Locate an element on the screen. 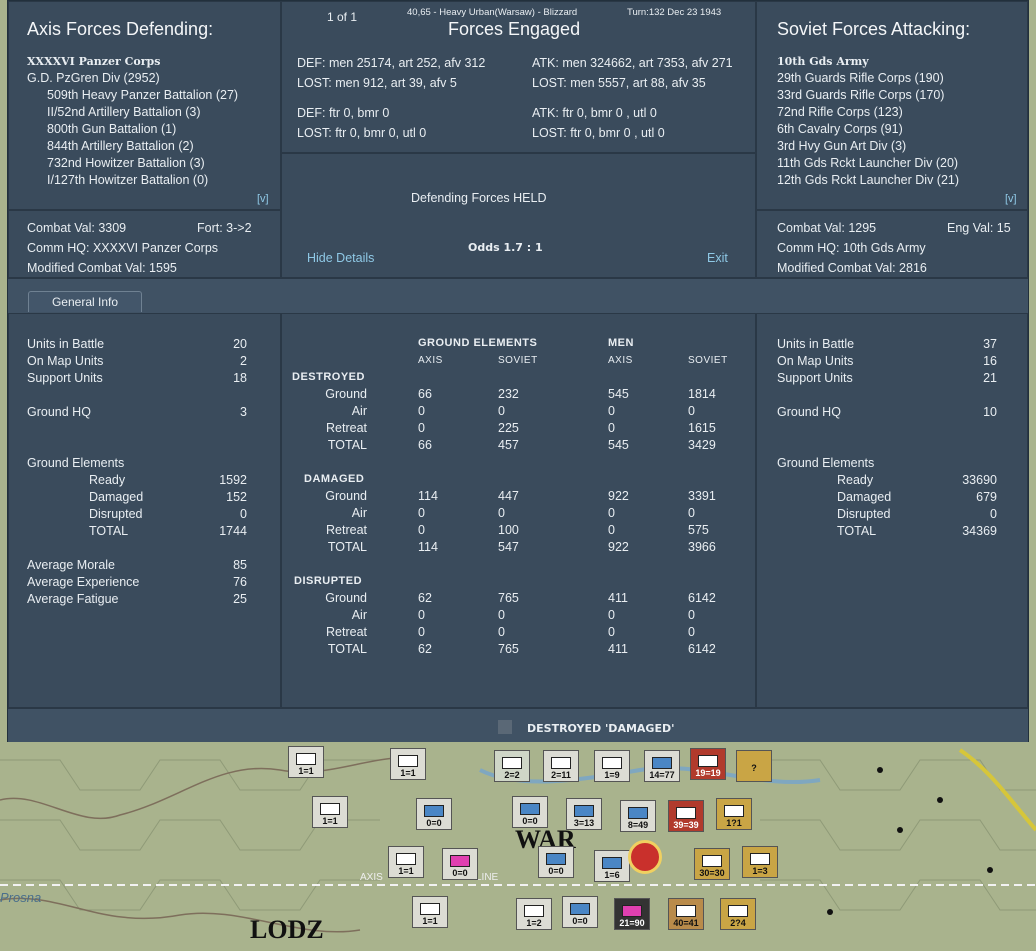 The image size is (1036, 951). hide-details-button: Hide Details is located at coordinates (340, 258).